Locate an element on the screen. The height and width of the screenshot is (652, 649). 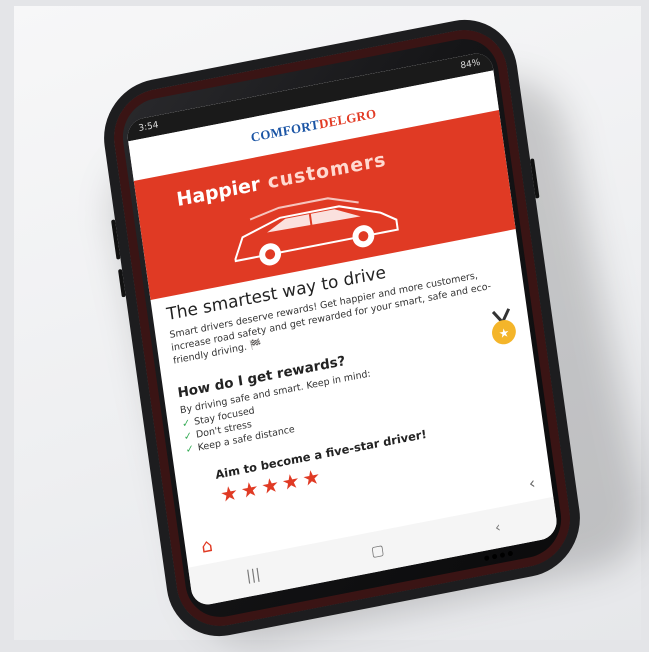
status-time: 3:54 is located at coordinates (148, 127).